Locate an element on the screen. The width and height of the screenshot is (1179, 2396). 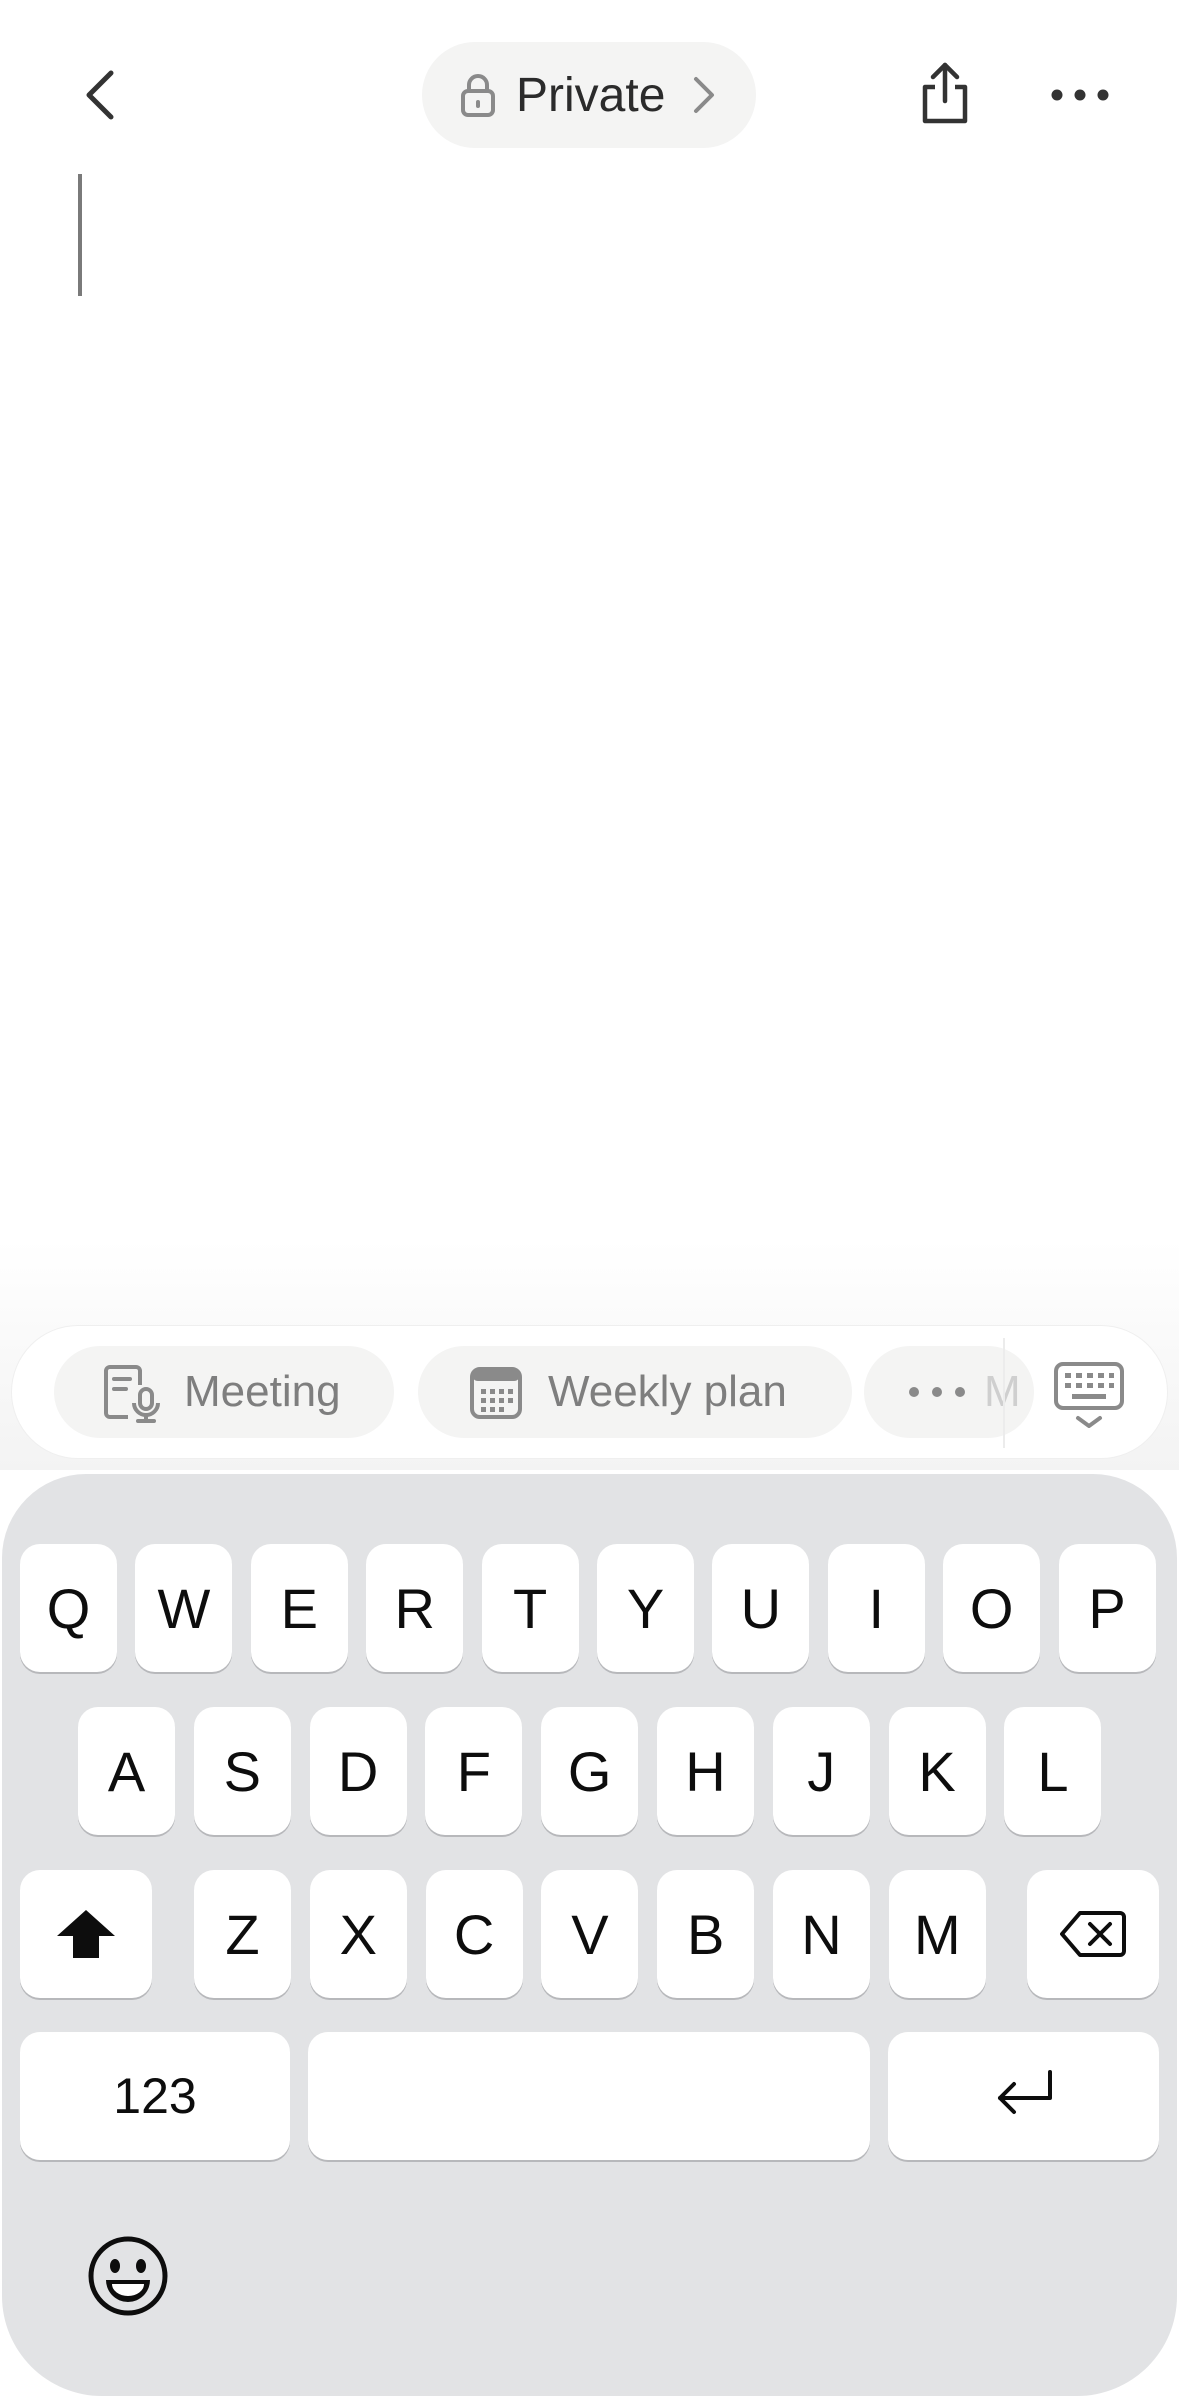
privacy-label: Private is located at coordinates (591, 95).